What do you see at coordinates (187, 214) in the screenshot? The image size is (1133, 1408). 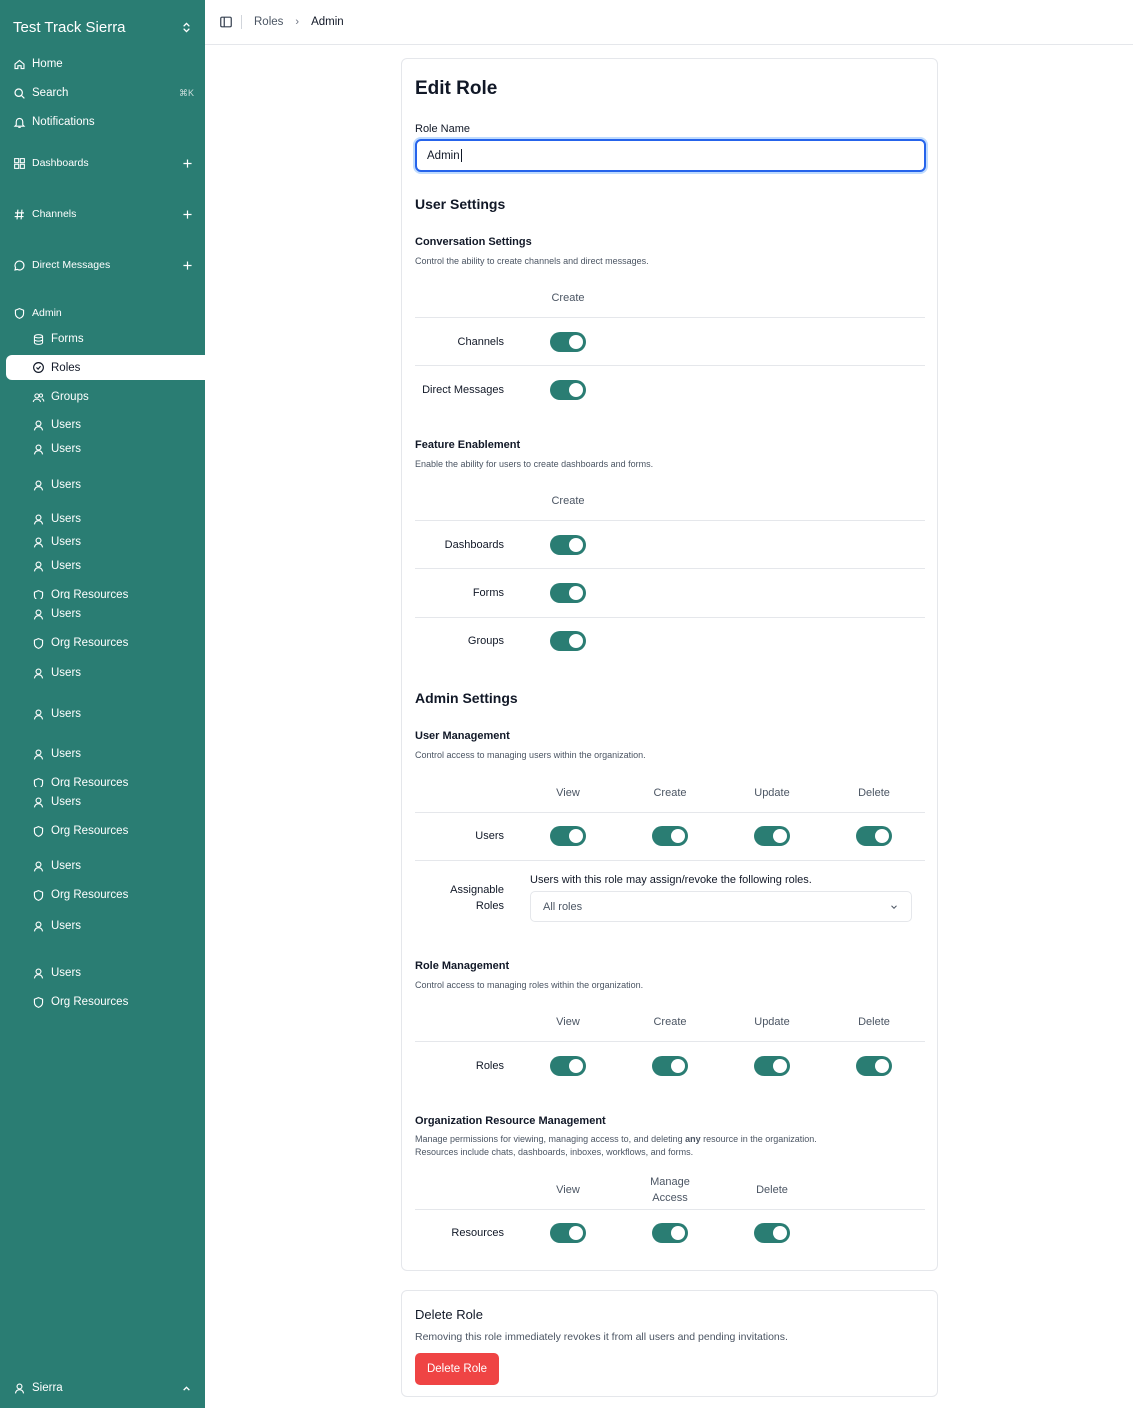 I see `add-channel-icon` at bounding box center [187, 214].